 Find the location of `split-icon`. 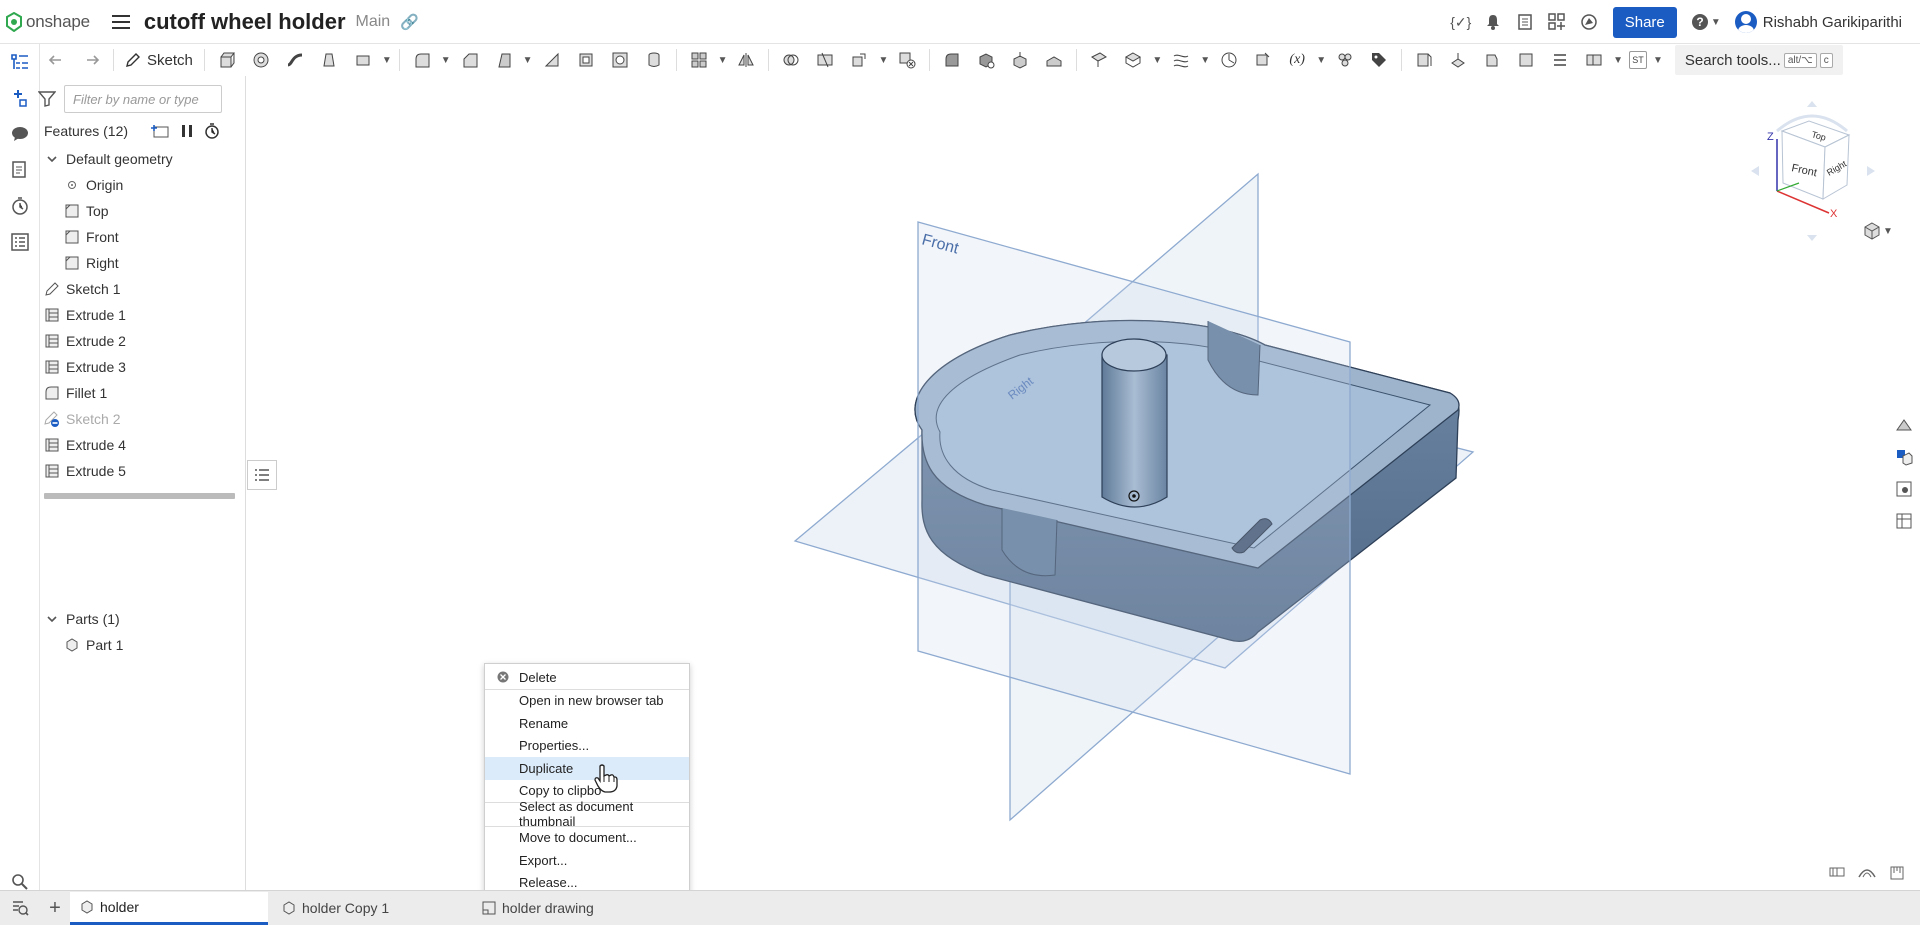

split-icon is located at coordinates (825, 60).